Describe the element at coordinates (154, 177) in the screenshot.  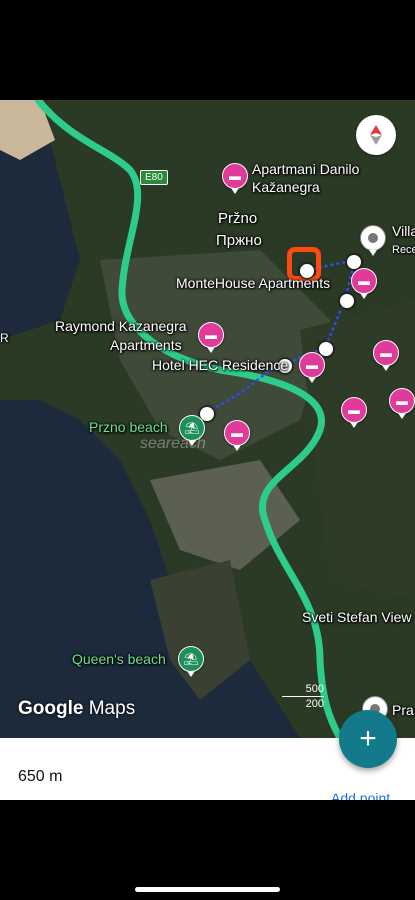
I see `e80-road-shield: E80` at that location.